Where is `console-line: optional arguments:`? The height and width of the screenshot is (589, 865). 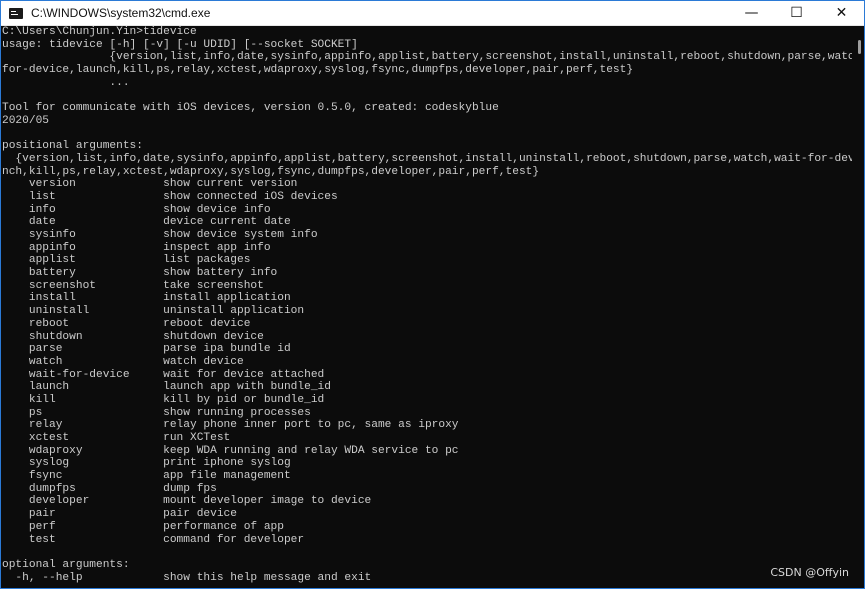
console-line: optional arguments: is located at coordinates (66, 564).